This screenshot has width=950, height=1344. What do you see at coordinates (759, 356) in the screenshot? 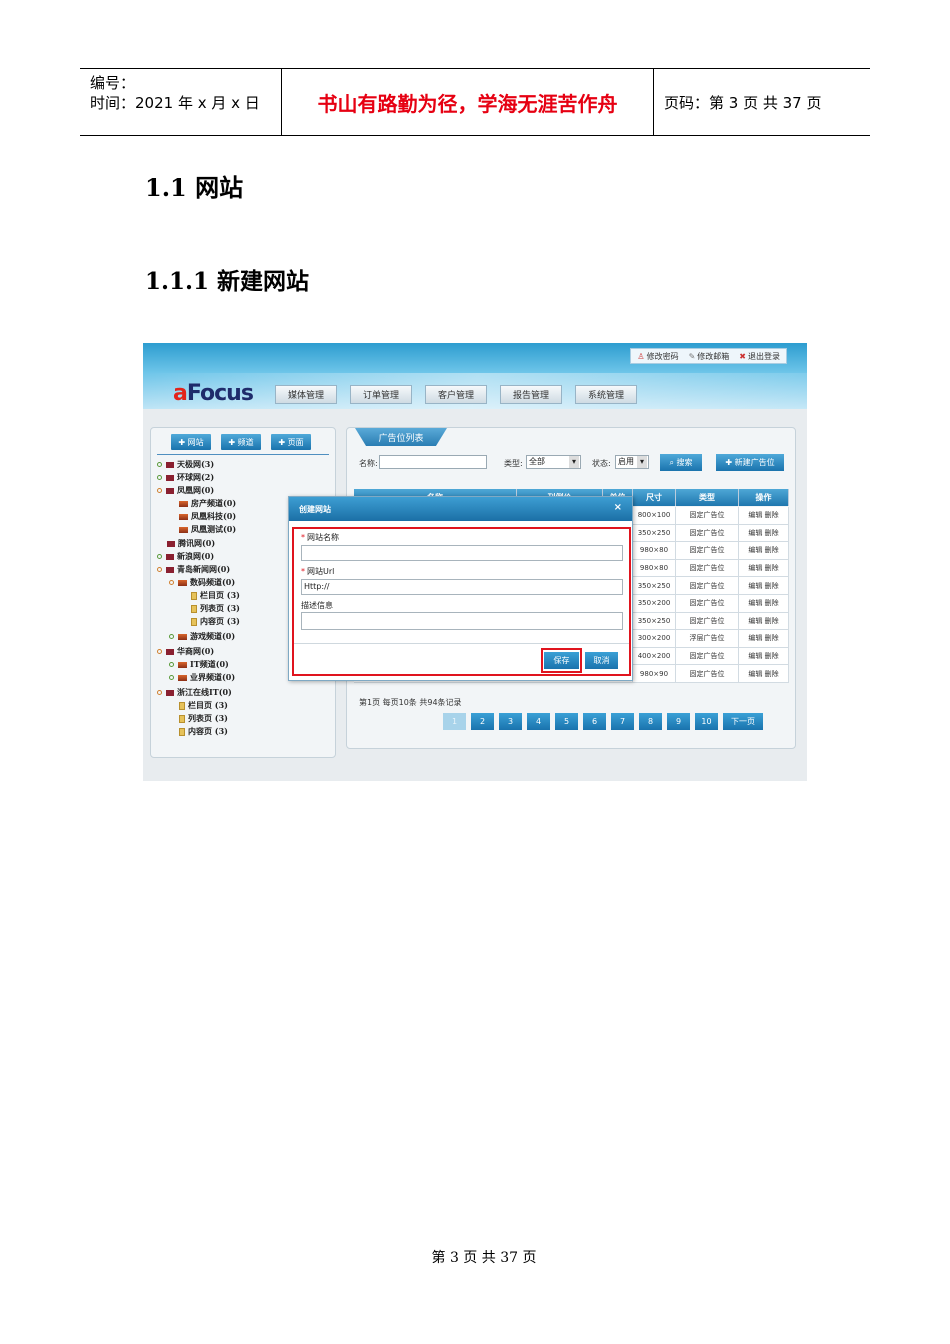
I see `top-link-logout: ✖ 退出登录` at bounding box center [759, 356].